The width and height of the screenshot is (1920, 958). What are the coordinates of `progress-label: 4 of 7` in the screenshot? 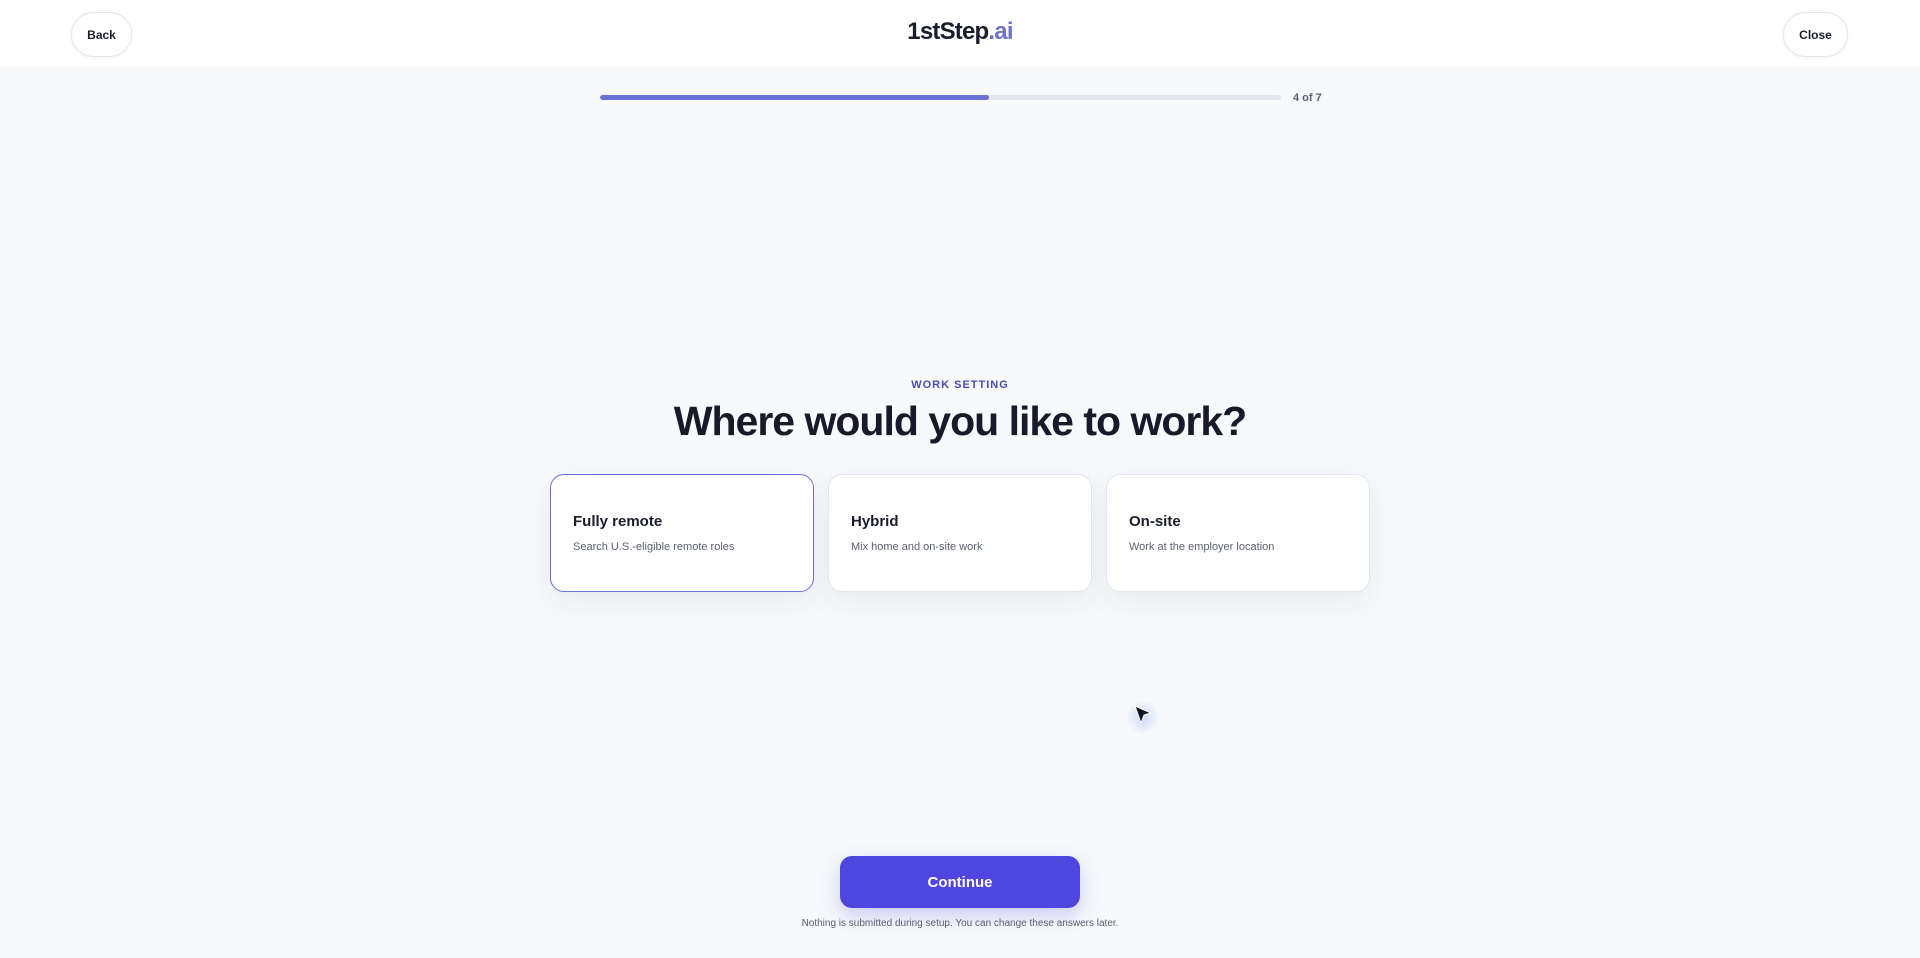 It's located at (1307, 98).